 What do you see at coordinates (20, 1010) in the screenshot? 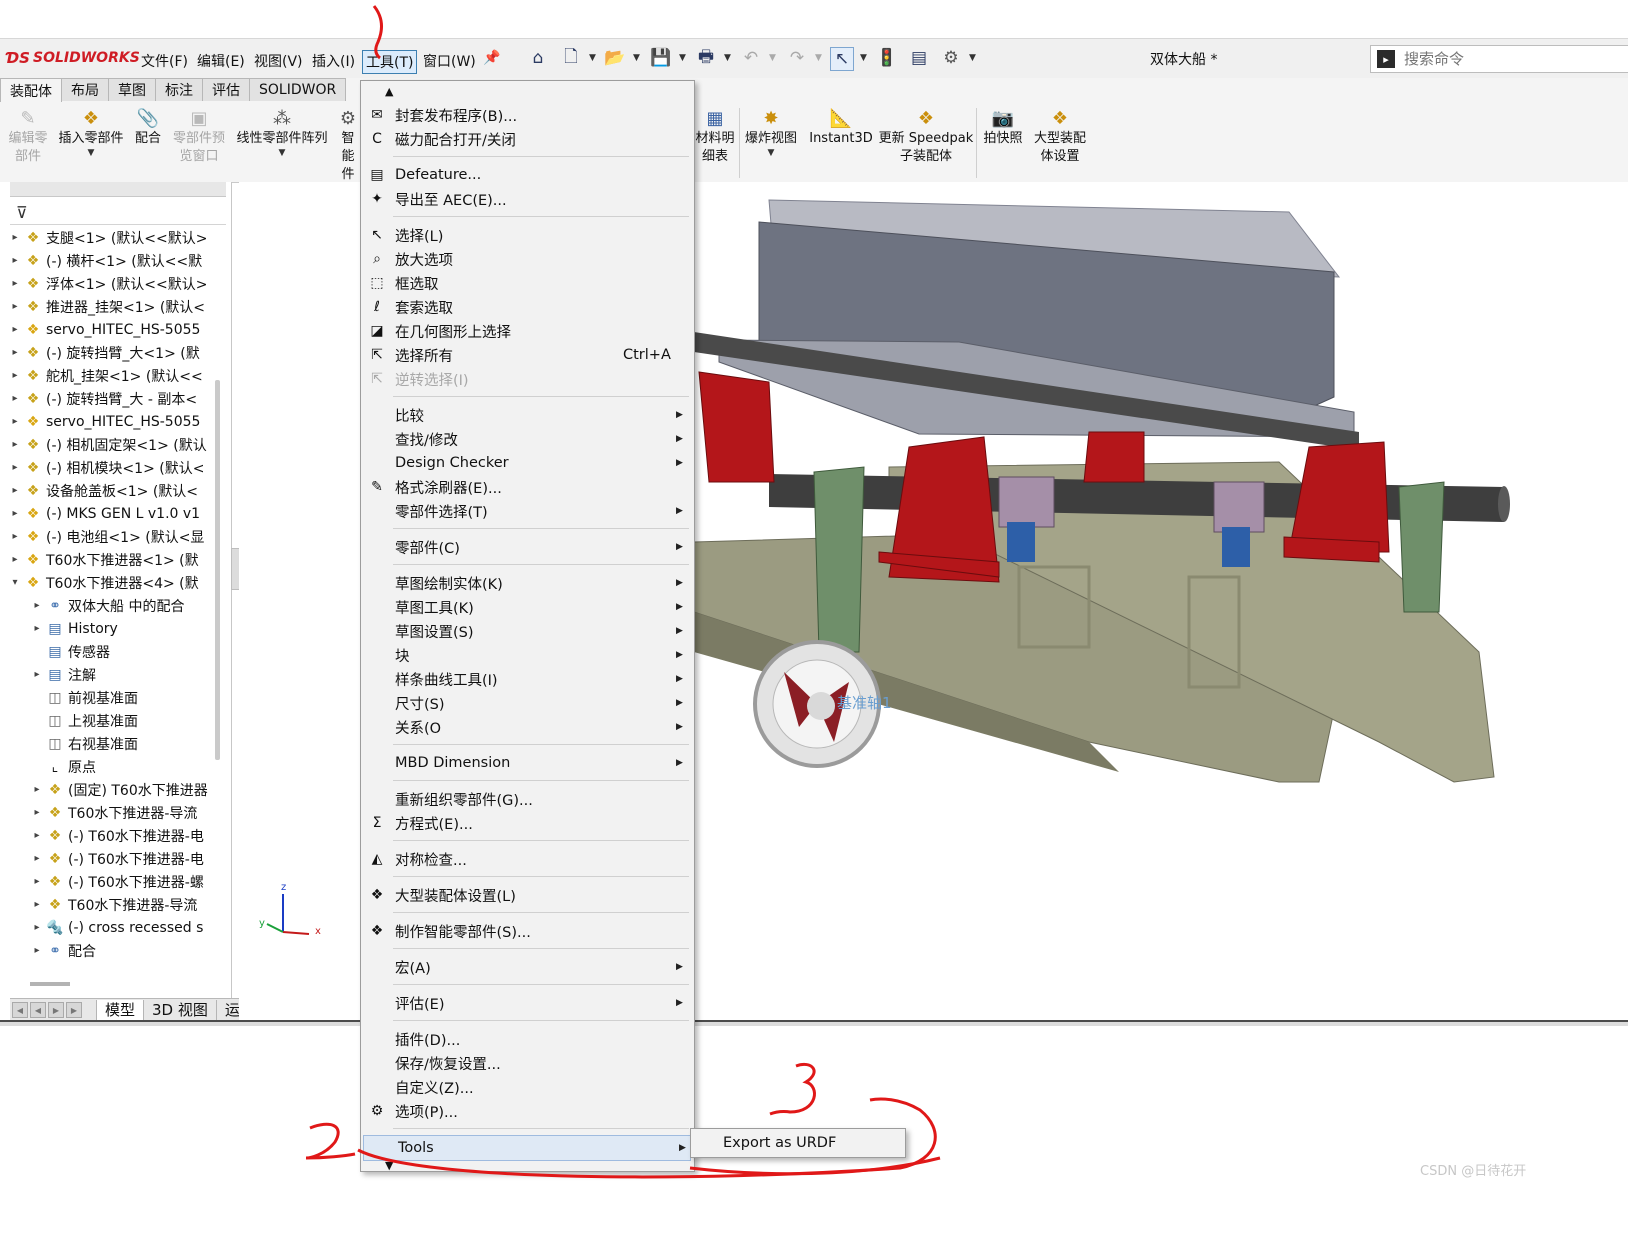
I see `first-tab-icon: ◀` at bounding box center [20, 1010].